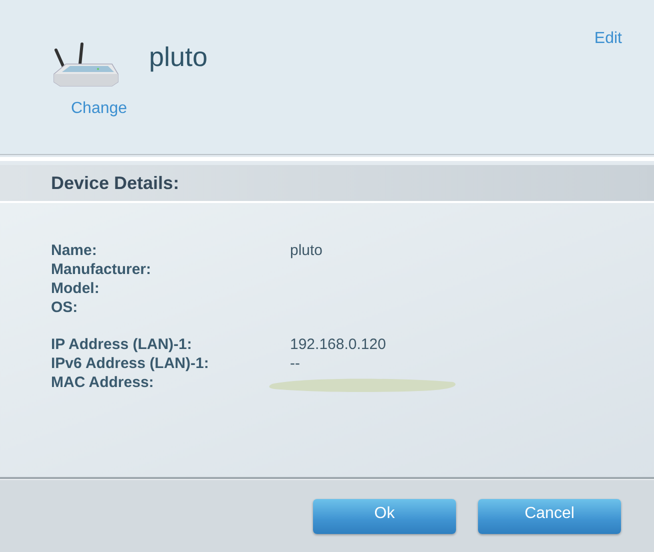 This screenshot has height=552, width=654. Describe the element at coordinates (338, 344) in the screenshot. I see `detail-value: 192.168.0.120` at that location.